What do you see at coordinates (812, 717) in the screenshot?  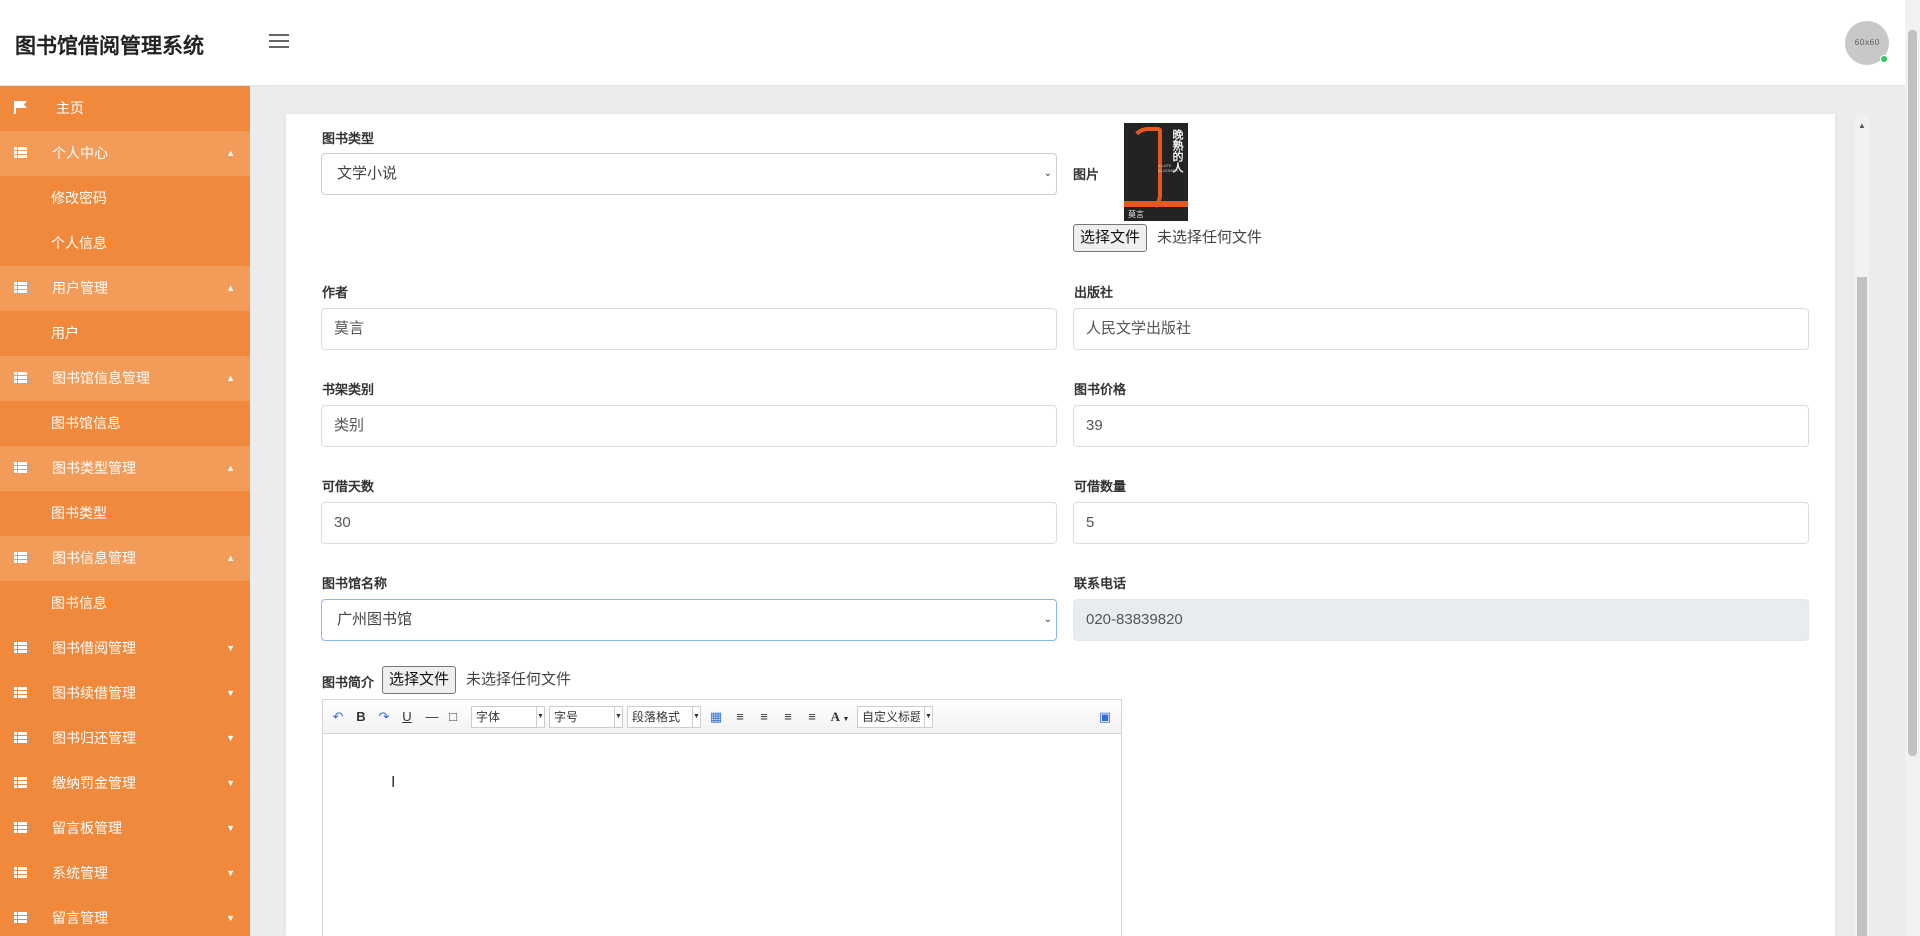 I see `align-justify-icon: ≡` at bounding box center [812, 717].